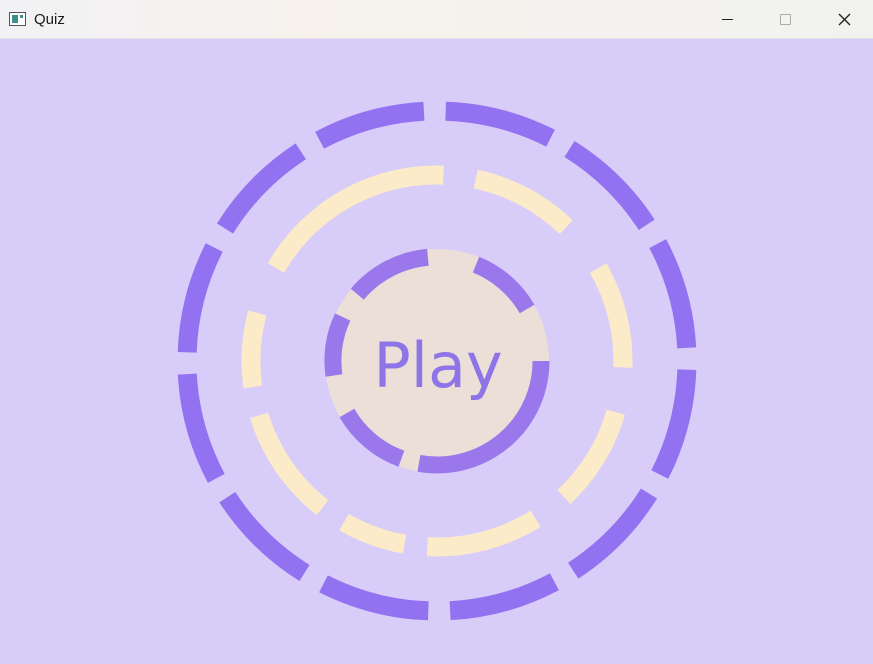  I want to click on close-icon, so click(844, 19).